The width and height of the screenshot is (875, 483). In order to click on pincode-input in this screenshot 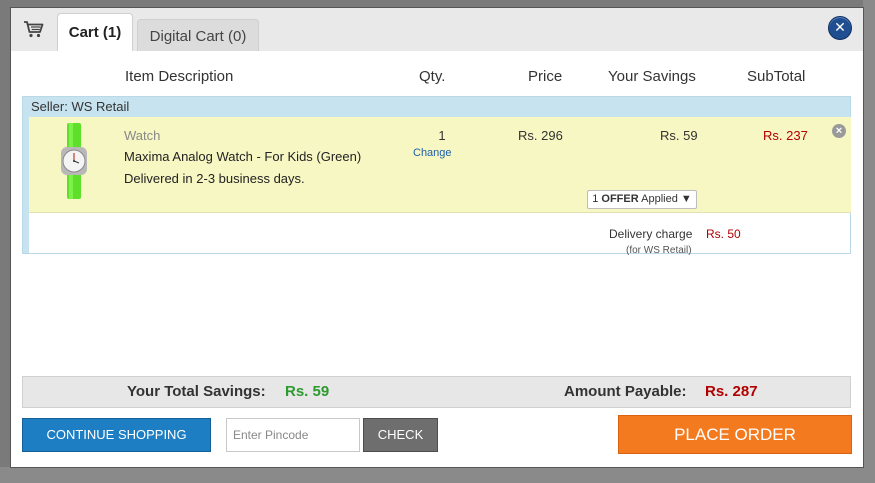, I will do `click(293, 435)`.